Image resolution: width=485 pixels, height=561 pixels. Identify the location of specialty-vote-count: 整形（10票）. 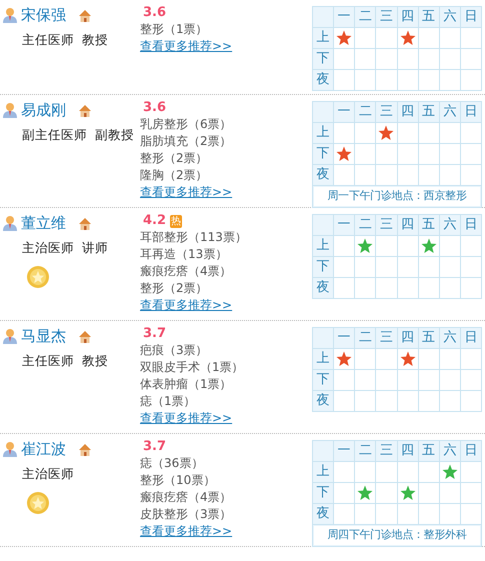
(178, 480).